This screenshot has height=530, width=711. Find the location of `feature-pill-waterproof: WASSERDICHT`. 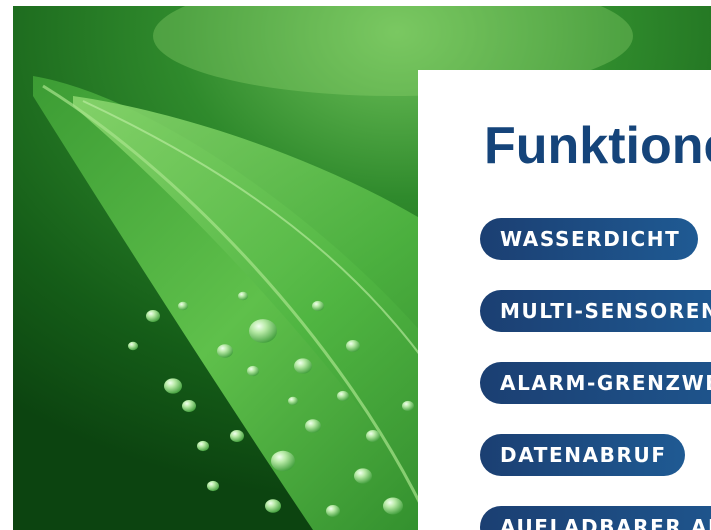

feature-pill-waterproof: WASSERDICHT is located at coordinates (589, 239).